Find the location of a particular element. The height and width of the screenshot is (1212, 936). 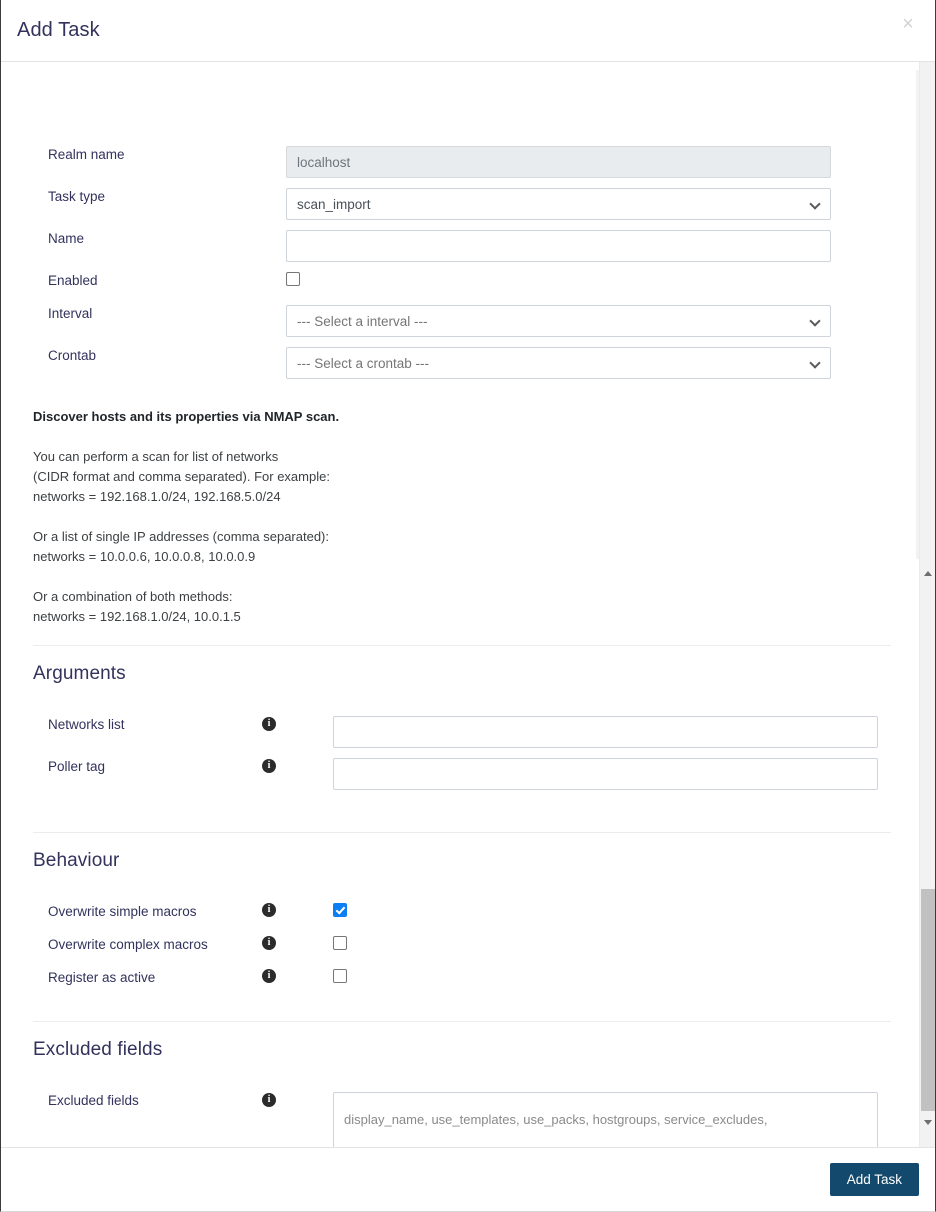

control-interval: --- Select a interval --- is located at coordinates (587, 321).